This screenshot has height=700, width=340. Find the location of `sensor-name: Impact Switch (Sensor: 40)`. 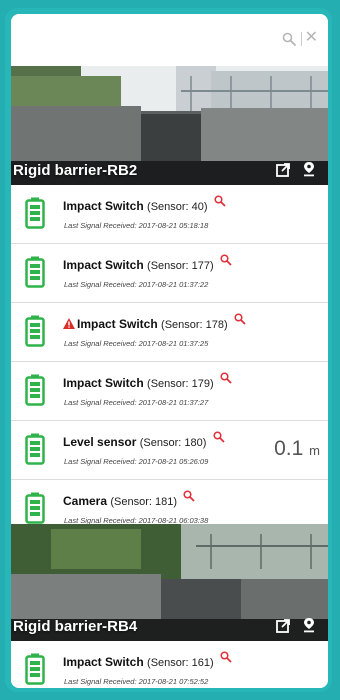

sensor-name: Impact Switch (Sensor: 40) is located at coordinates (144, 204).